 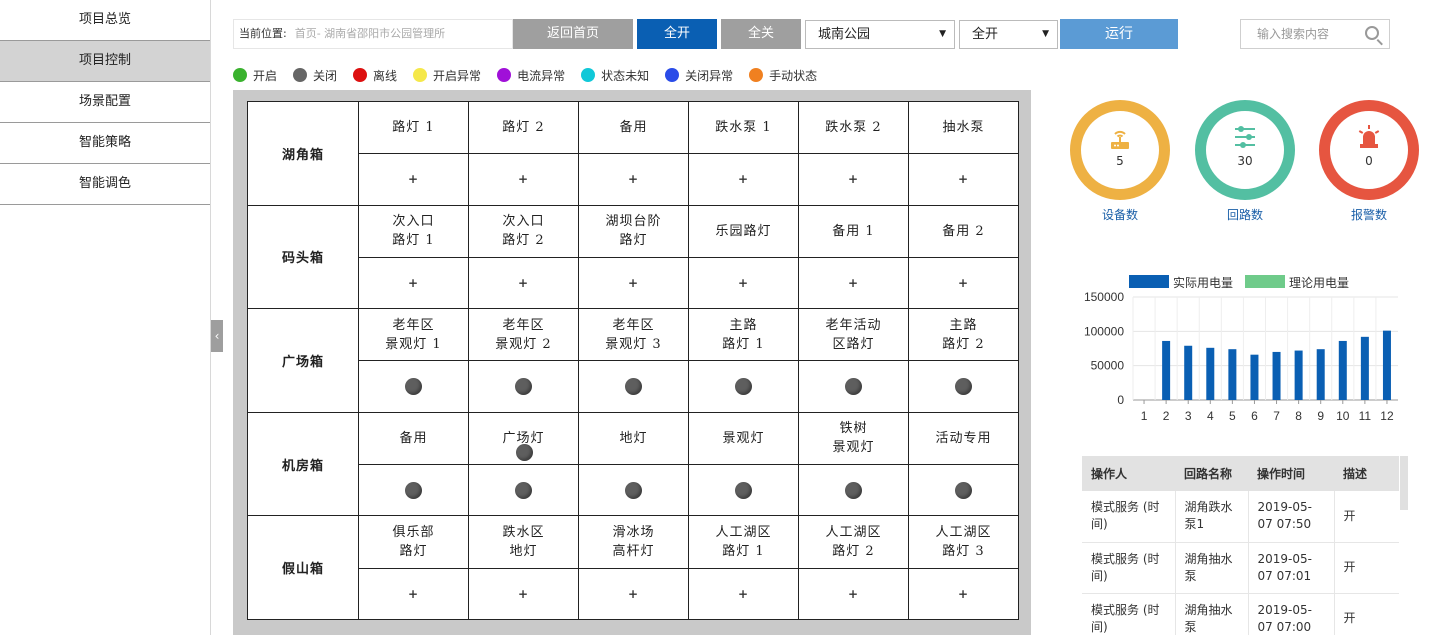 What do you see at coordinates (1245, 161) in the screenshot?
I see `stat-sliders: 30 回路数` at bounding box center [1245, 161].